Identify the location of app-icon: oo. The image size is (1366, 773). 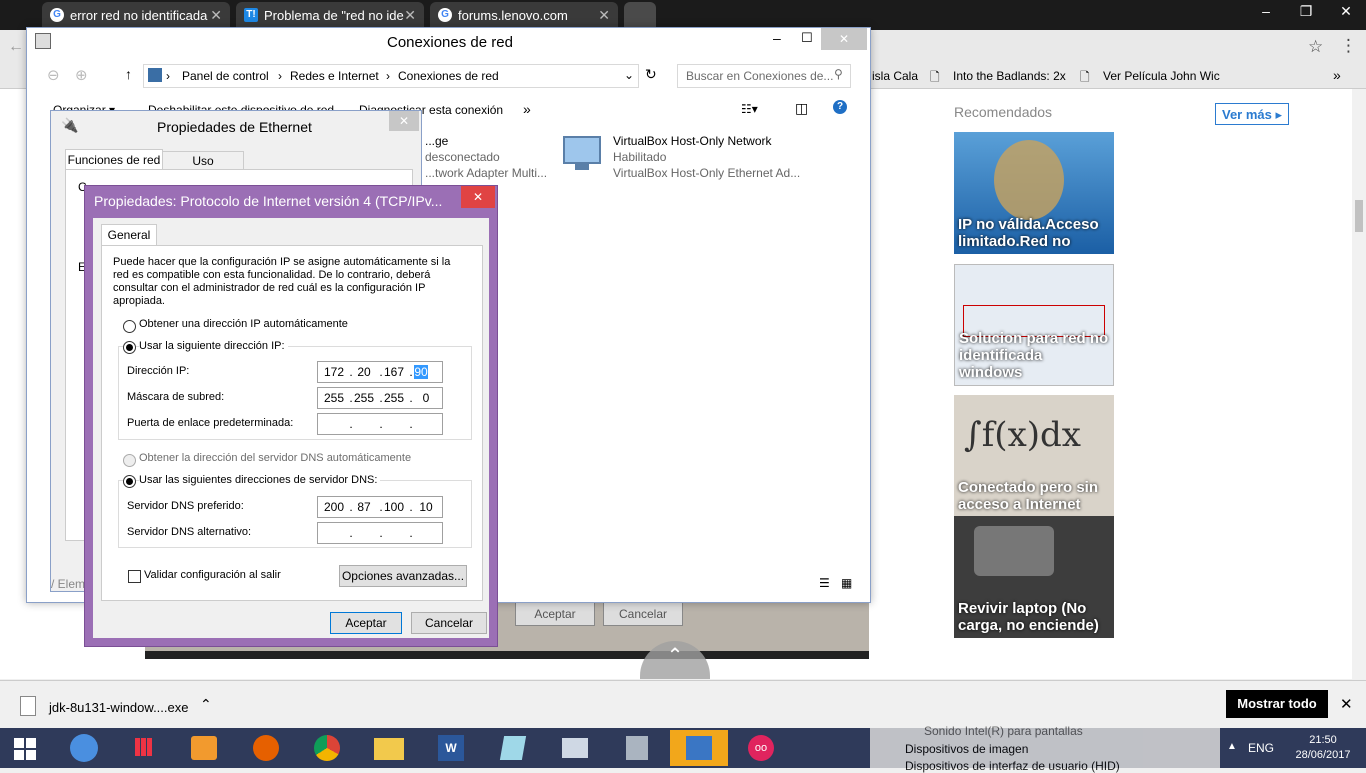
(761, 748).